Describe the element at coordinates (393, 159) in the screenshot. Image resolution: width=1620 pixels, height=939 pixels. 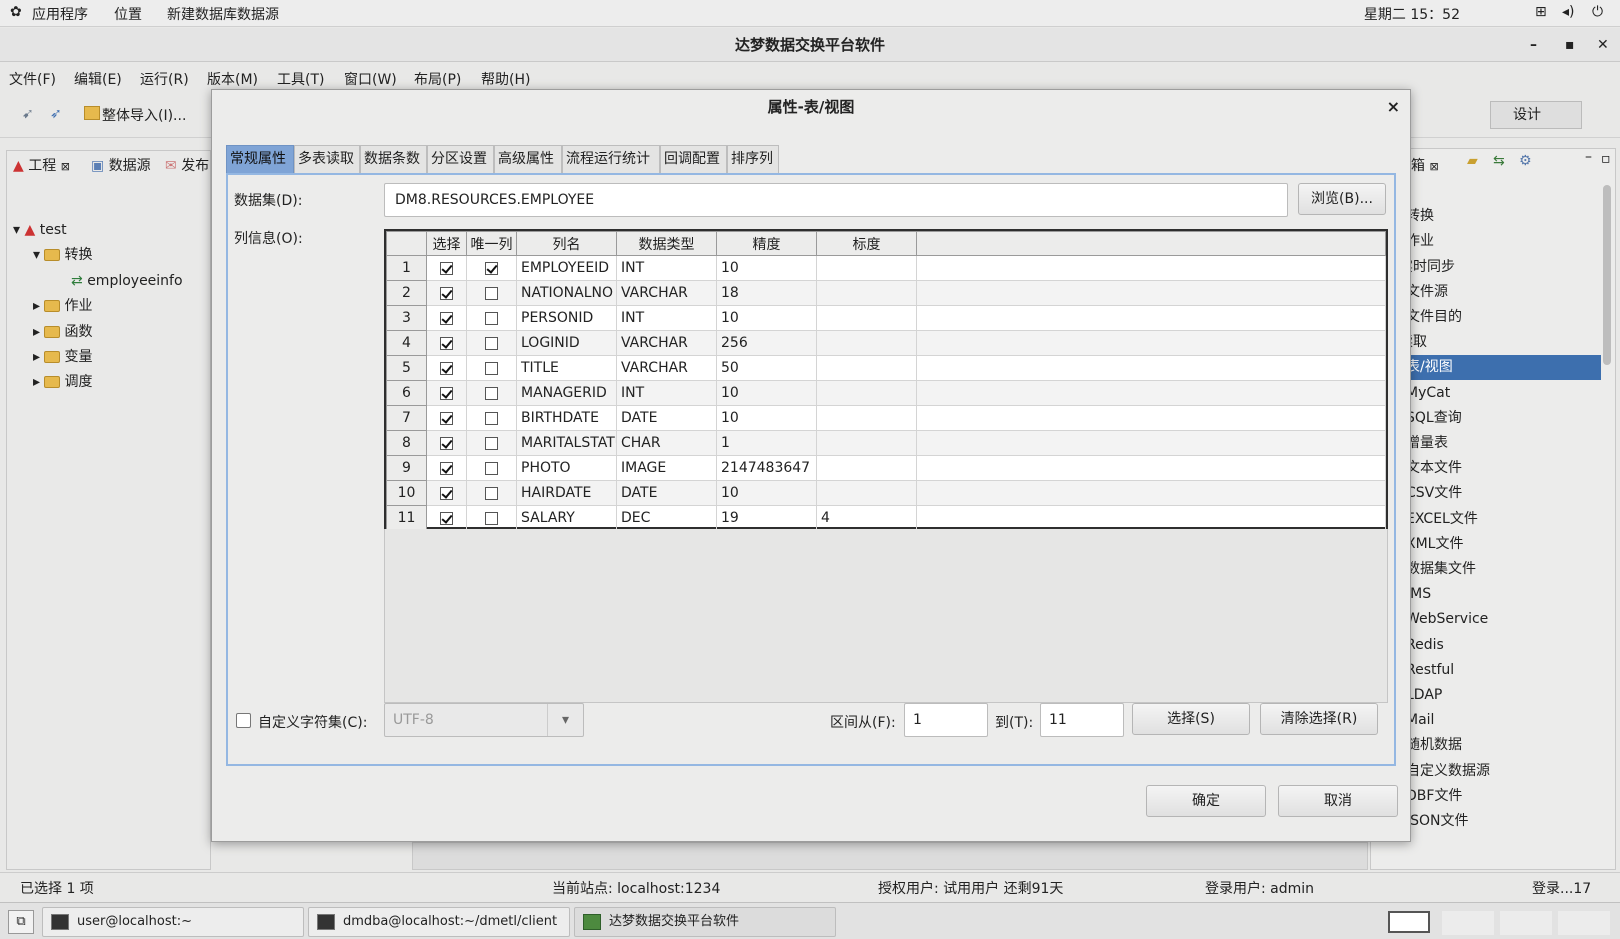
I see `tab-row-count: 数据条数` at that location.